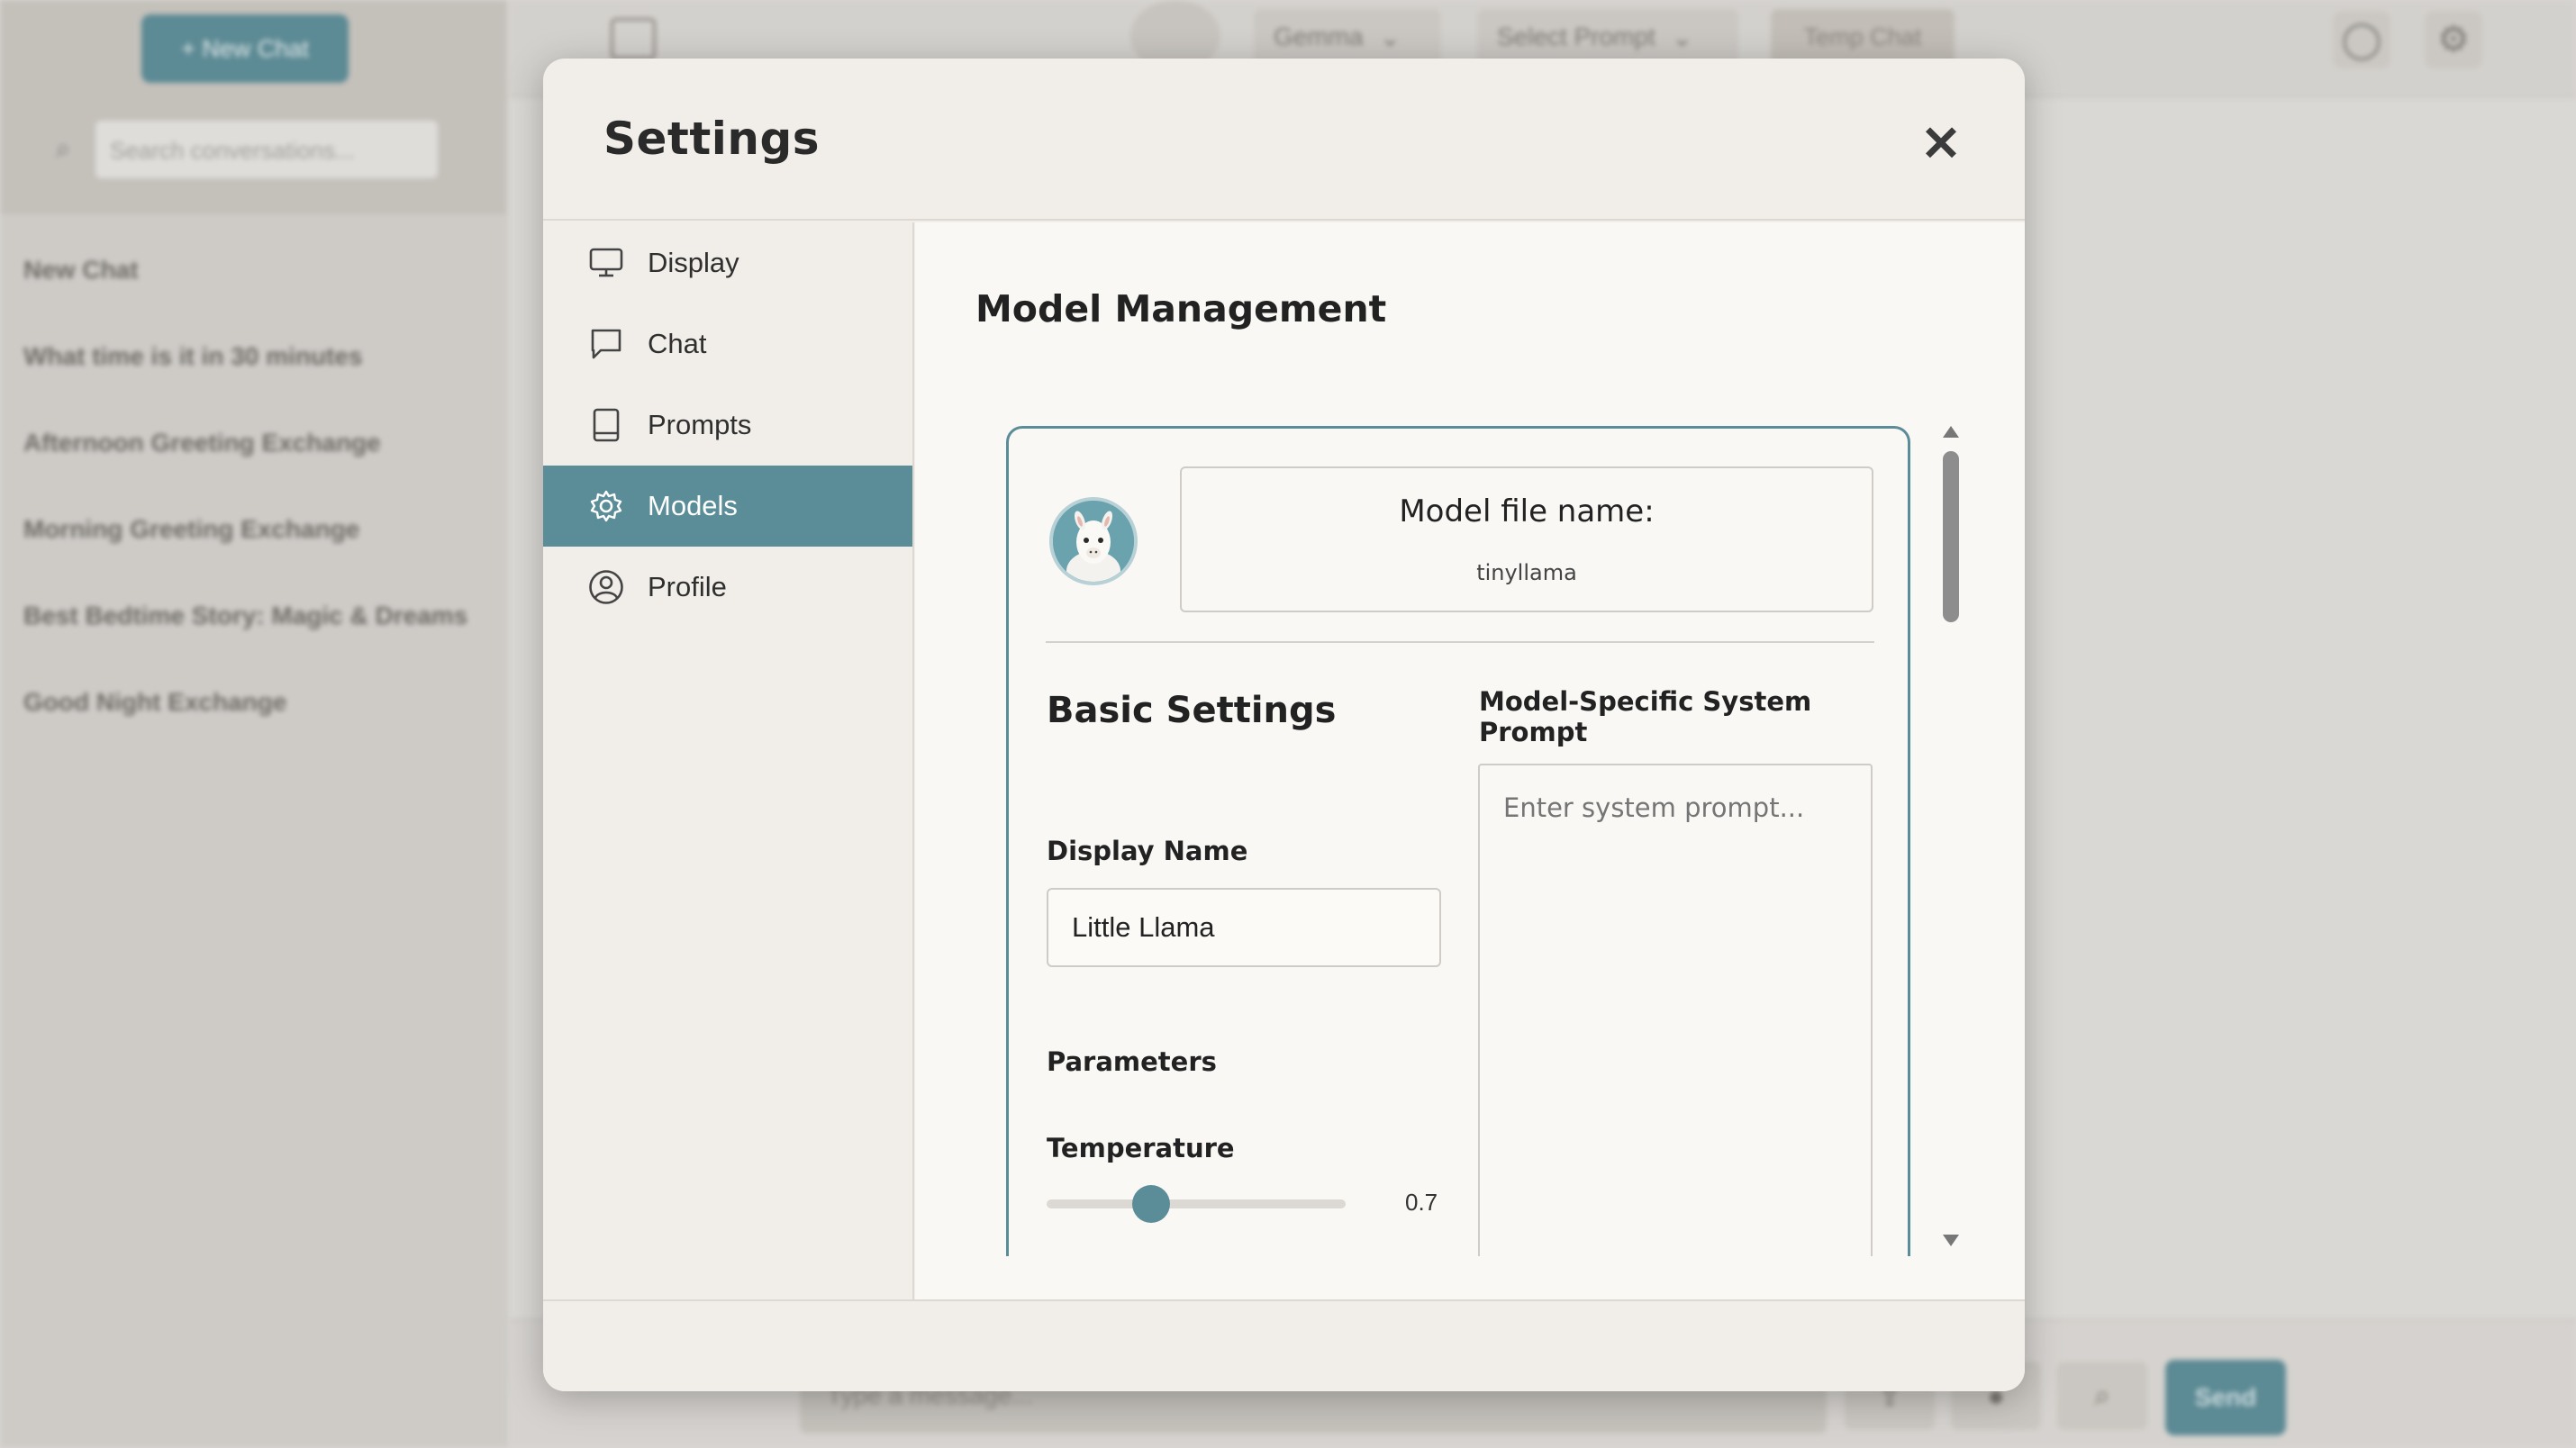  I want to click on section-title: Model Management, so click(1181, 308).